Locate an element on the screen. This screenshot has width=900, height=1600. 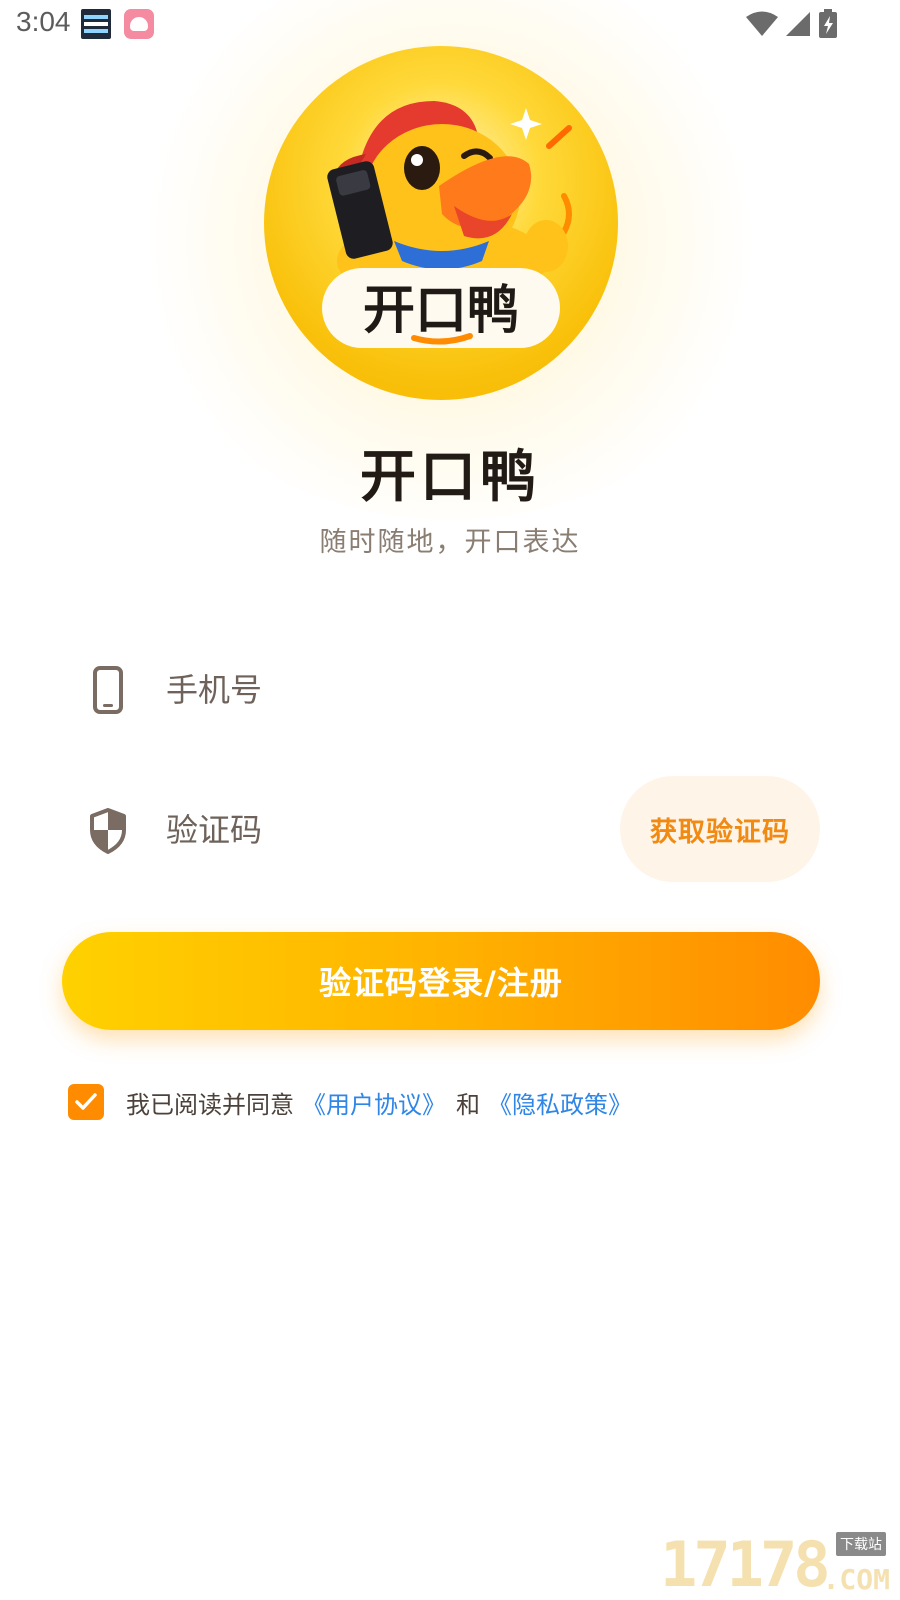
app-logo: 开口鸭 is located at coordinates (441, 223).